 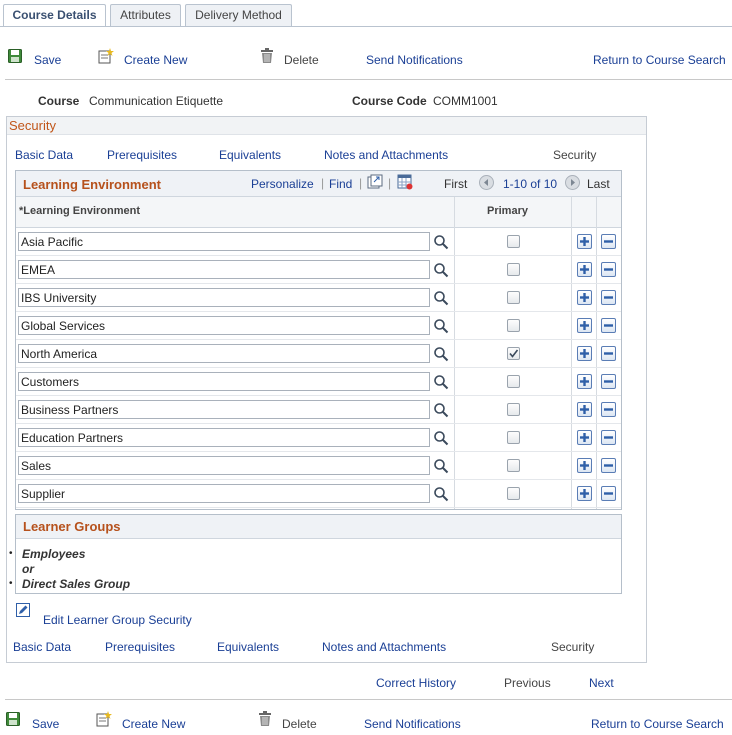 I want to click on edit-icon, so click(x=23, y=610).